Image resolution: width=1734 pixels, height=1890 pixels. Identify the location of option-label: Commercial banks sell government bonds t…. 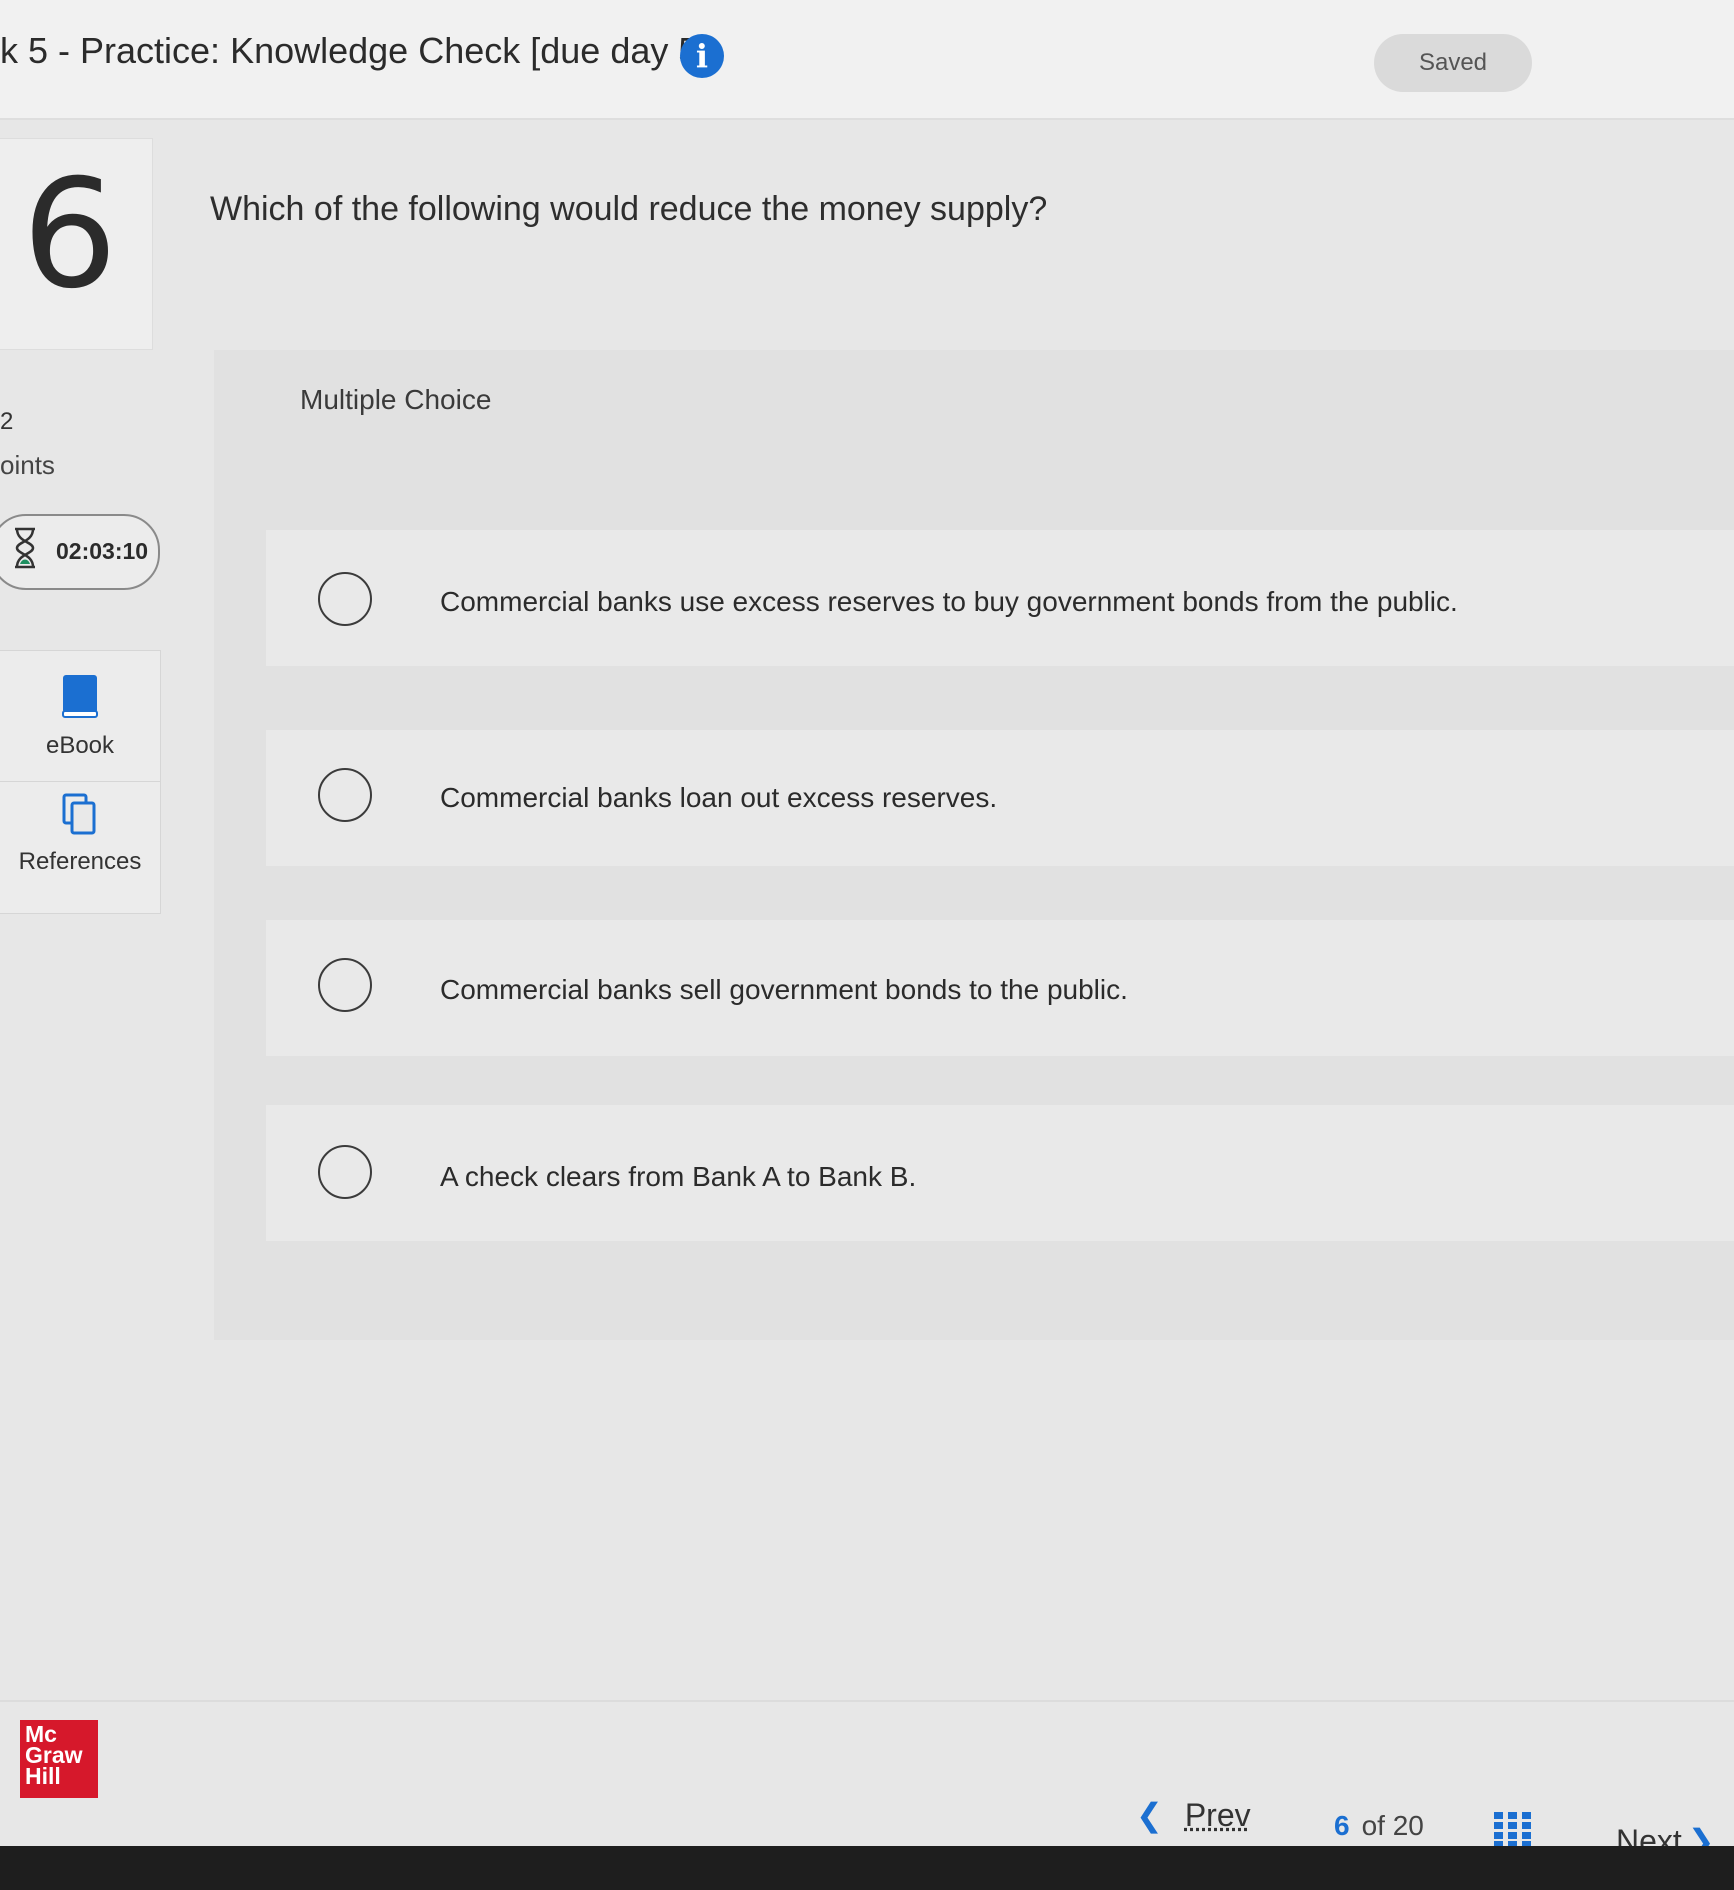
(784, 989).